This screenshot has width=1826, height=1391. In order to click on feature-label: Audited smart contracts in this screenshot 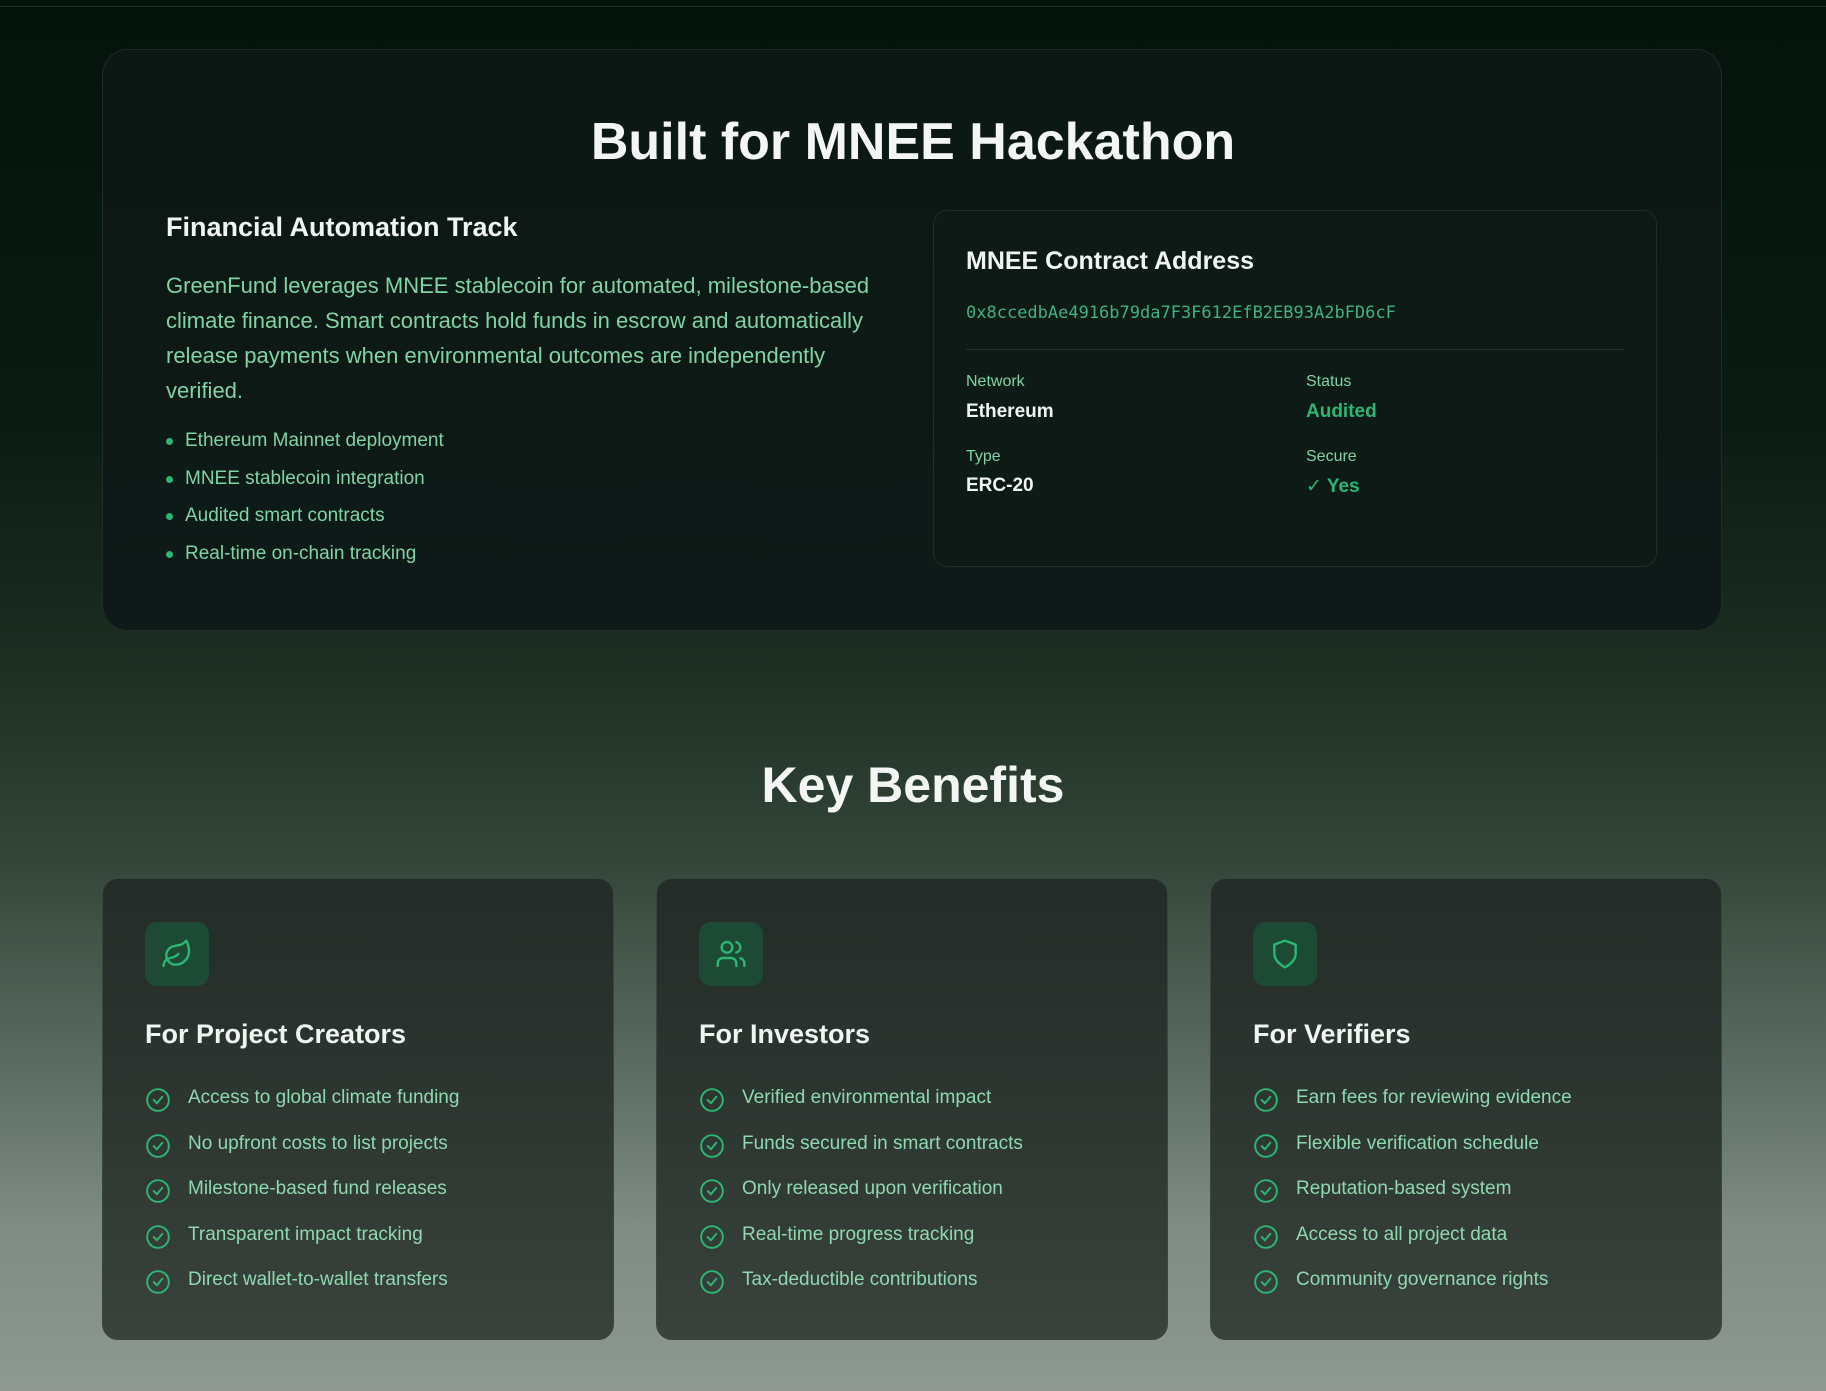, I will do `click(285, 515)`.